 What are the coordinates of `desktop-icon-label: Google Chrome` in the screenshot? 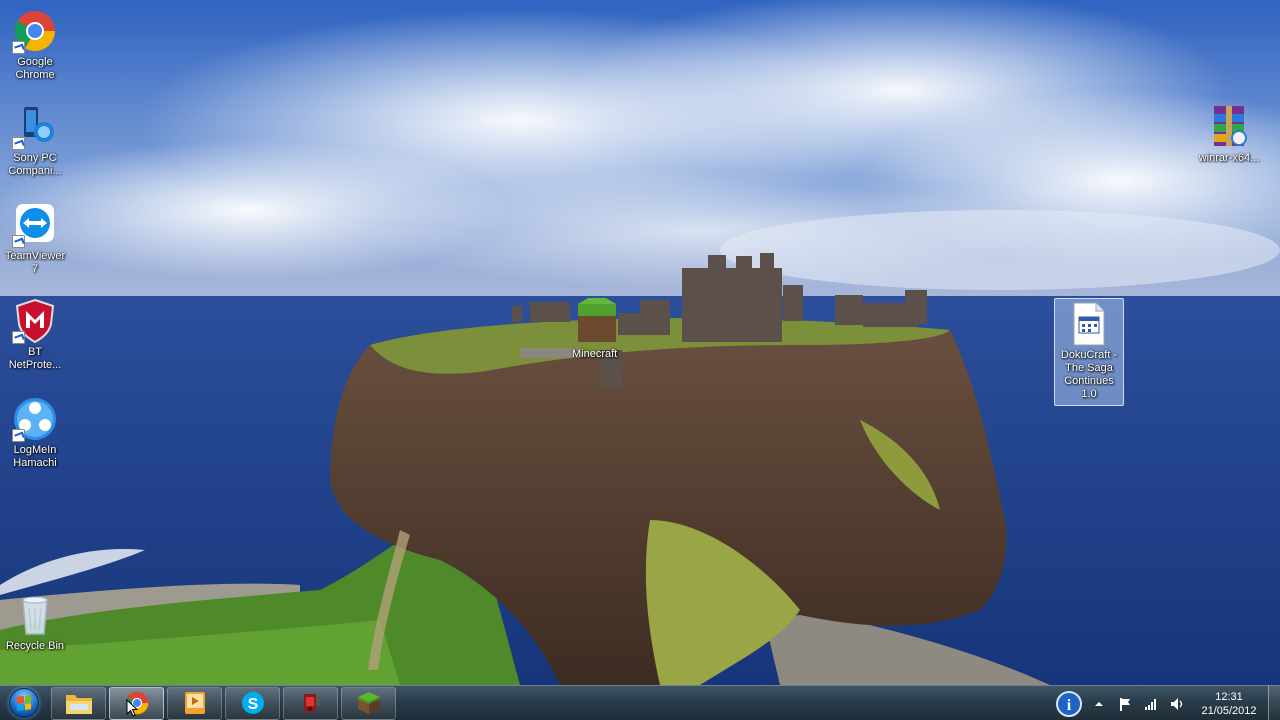 It's located at (35, 68).